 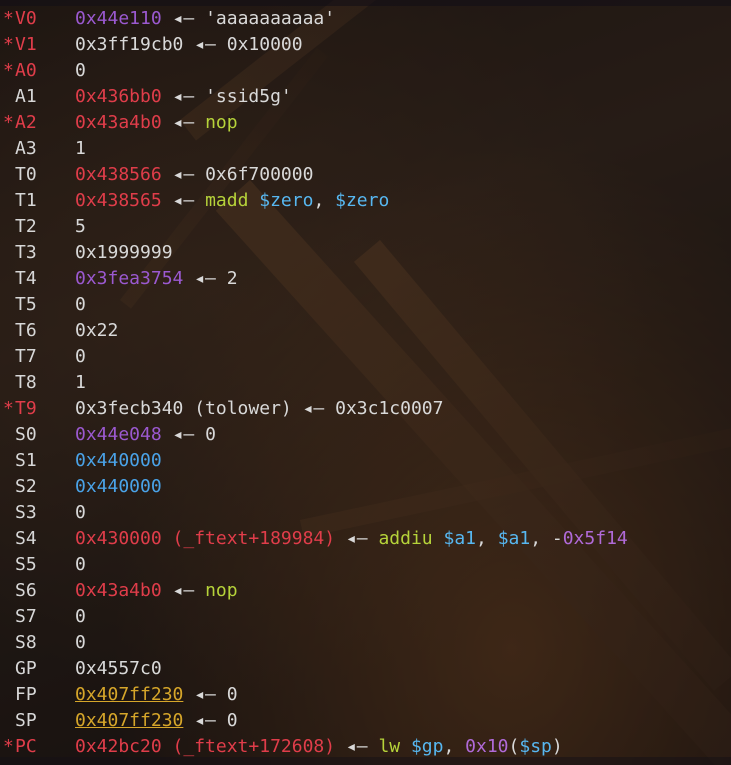 What do you see at coordinates (411, 538) in the screenshot?
I see `instruction-mnemonic: addiu` at bounding box center [411, 538].